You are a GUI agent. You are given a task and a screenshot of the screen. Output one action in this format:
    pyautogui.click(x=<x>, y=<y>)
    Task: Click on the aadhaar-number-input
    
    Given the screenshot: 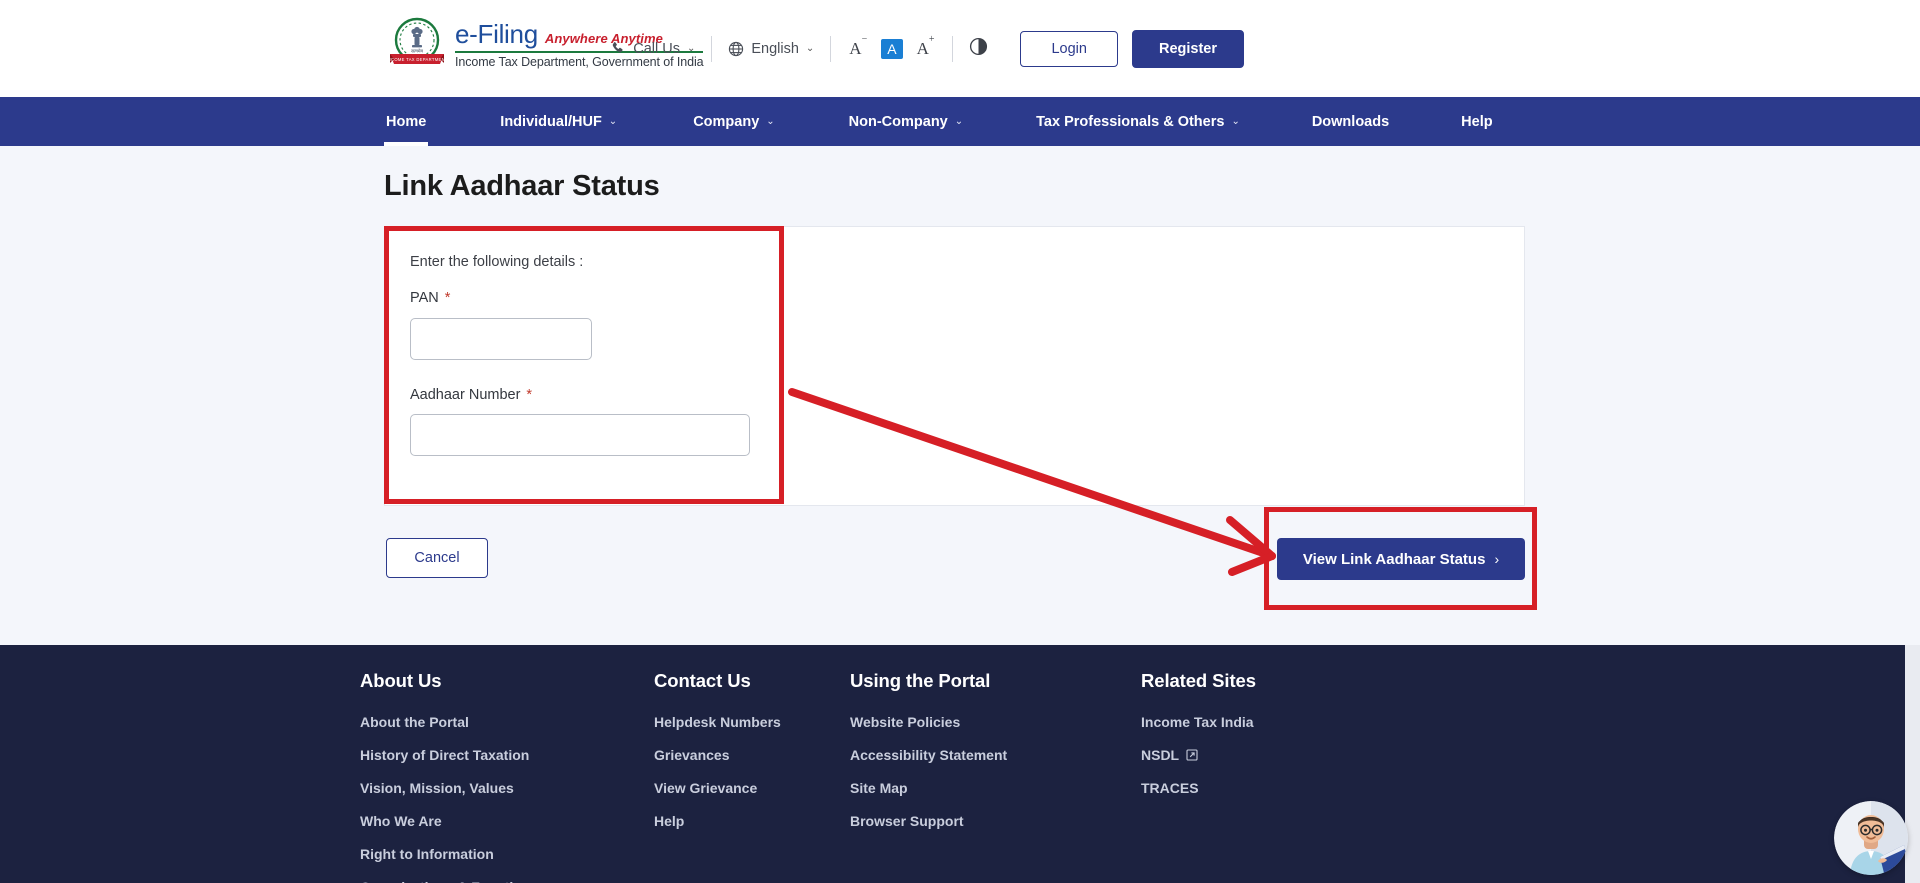 What is the action you would take?
    pyautogui.click(x=580, y=435)
    